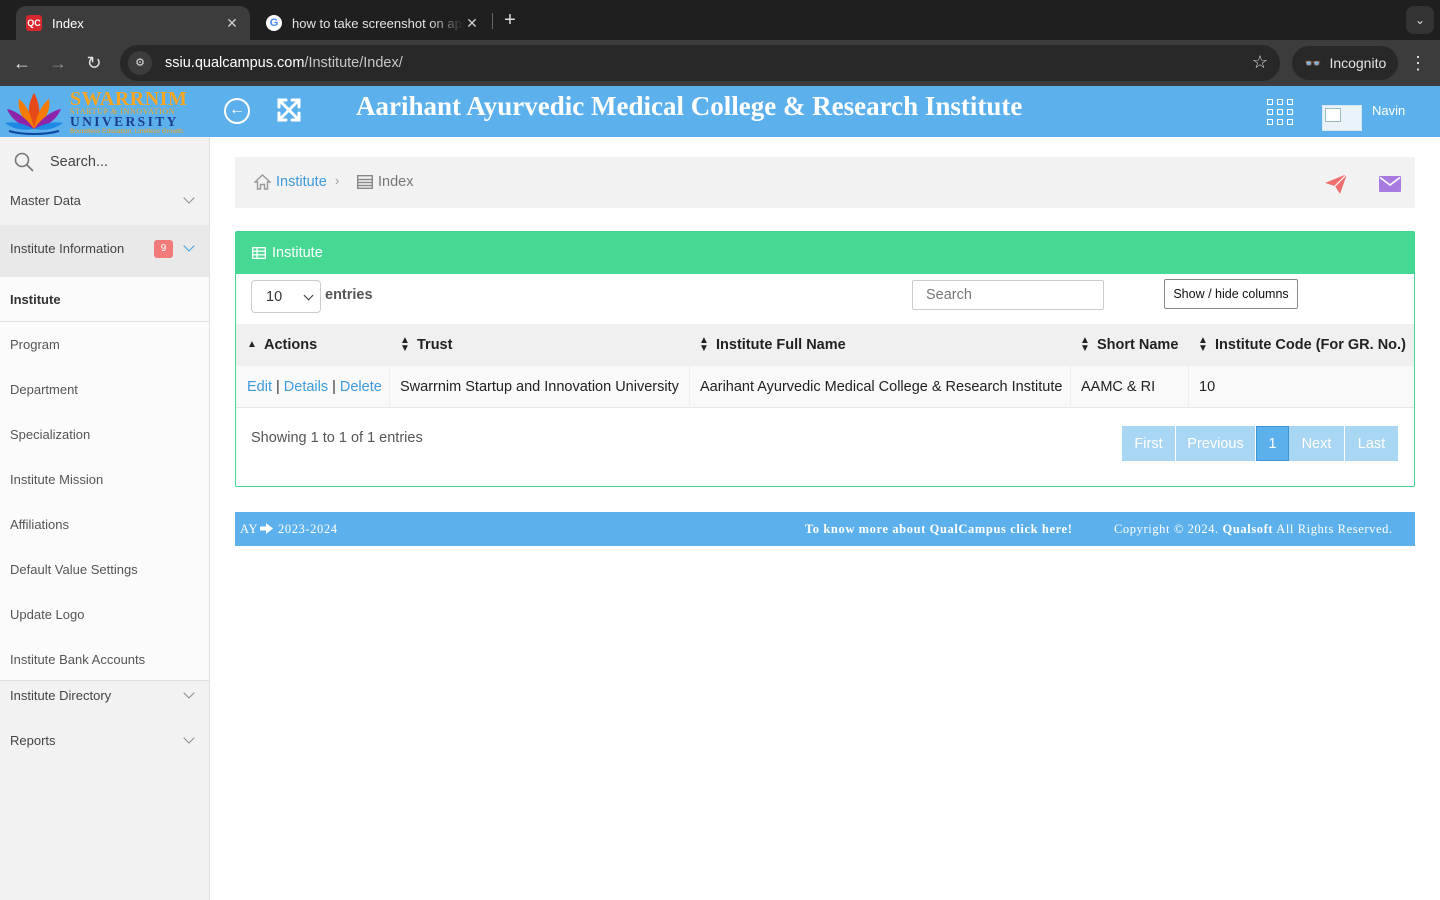 The image size is (1440, 900). Describe the element at coordinates (825, 182) in the screenshot. I see `breadcrumb: Institute › Index` at that location.